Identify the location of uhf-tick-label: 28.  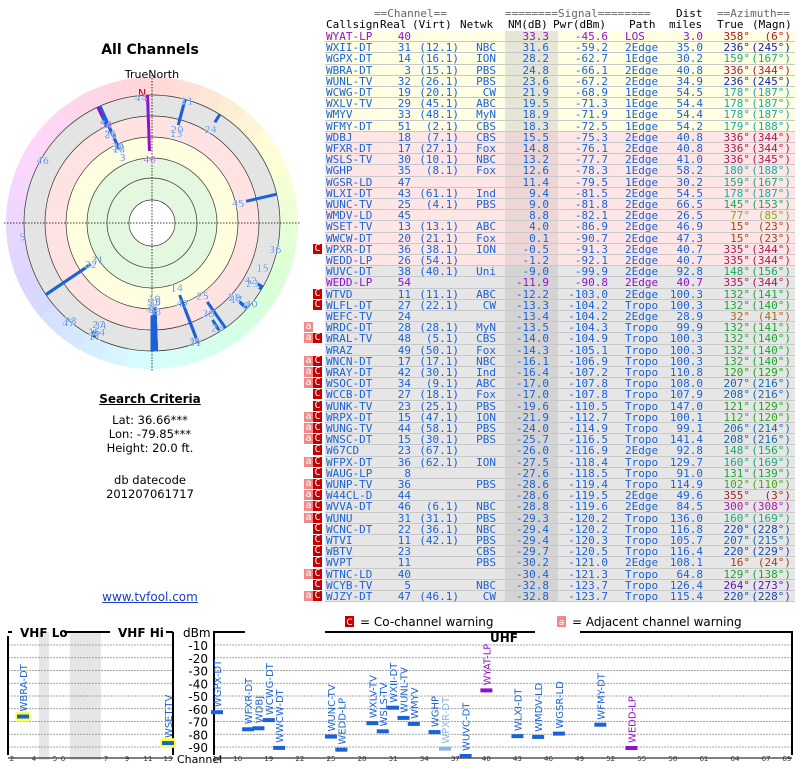
(362, 759).